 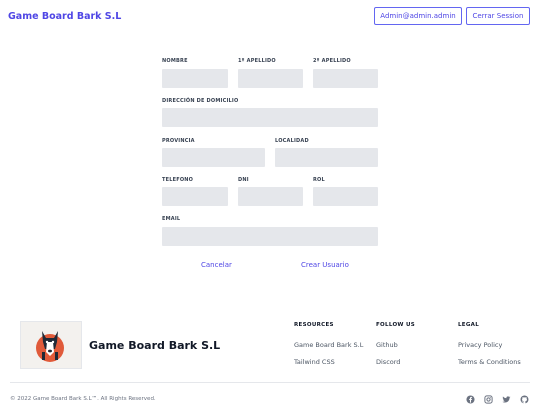 What do you see at coordinates (155, 345) in the screenshot?
I see `footer-company-name: Game Board Bark S.L` at bounding box center [155, 345].